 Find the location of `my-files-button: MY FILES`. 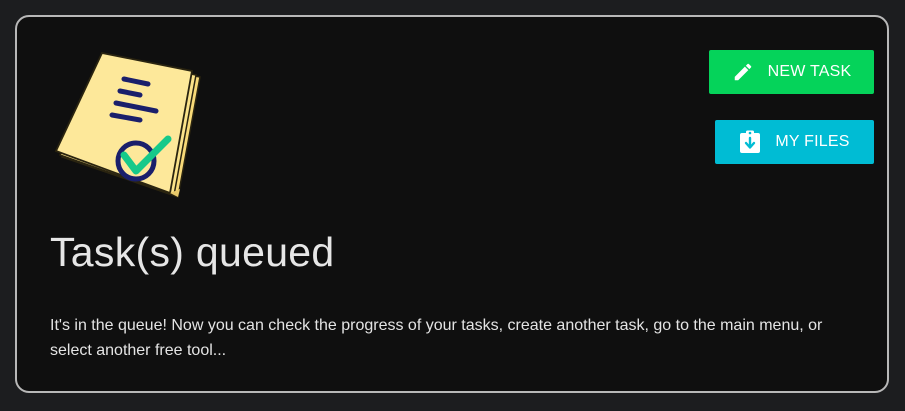

my-files-button: MY FILES is located at coordinates (794, 142).